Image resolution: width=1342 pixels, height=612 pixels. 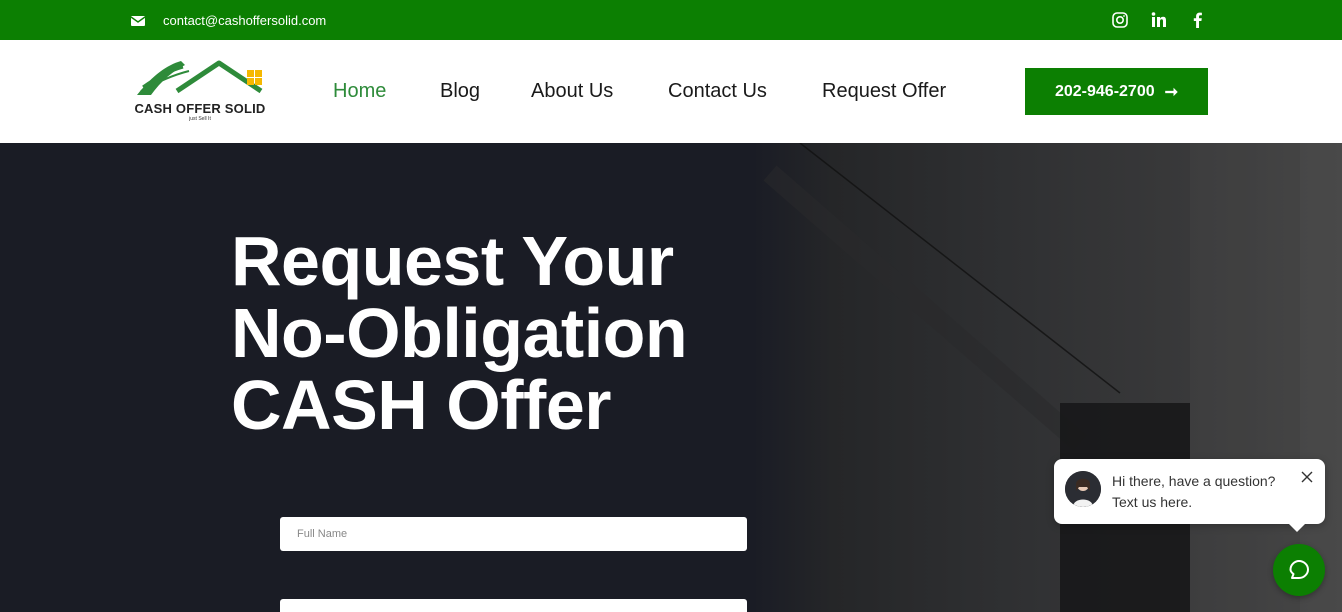 I want to click on nav-blog: Blog, so click(x=460, y=91).